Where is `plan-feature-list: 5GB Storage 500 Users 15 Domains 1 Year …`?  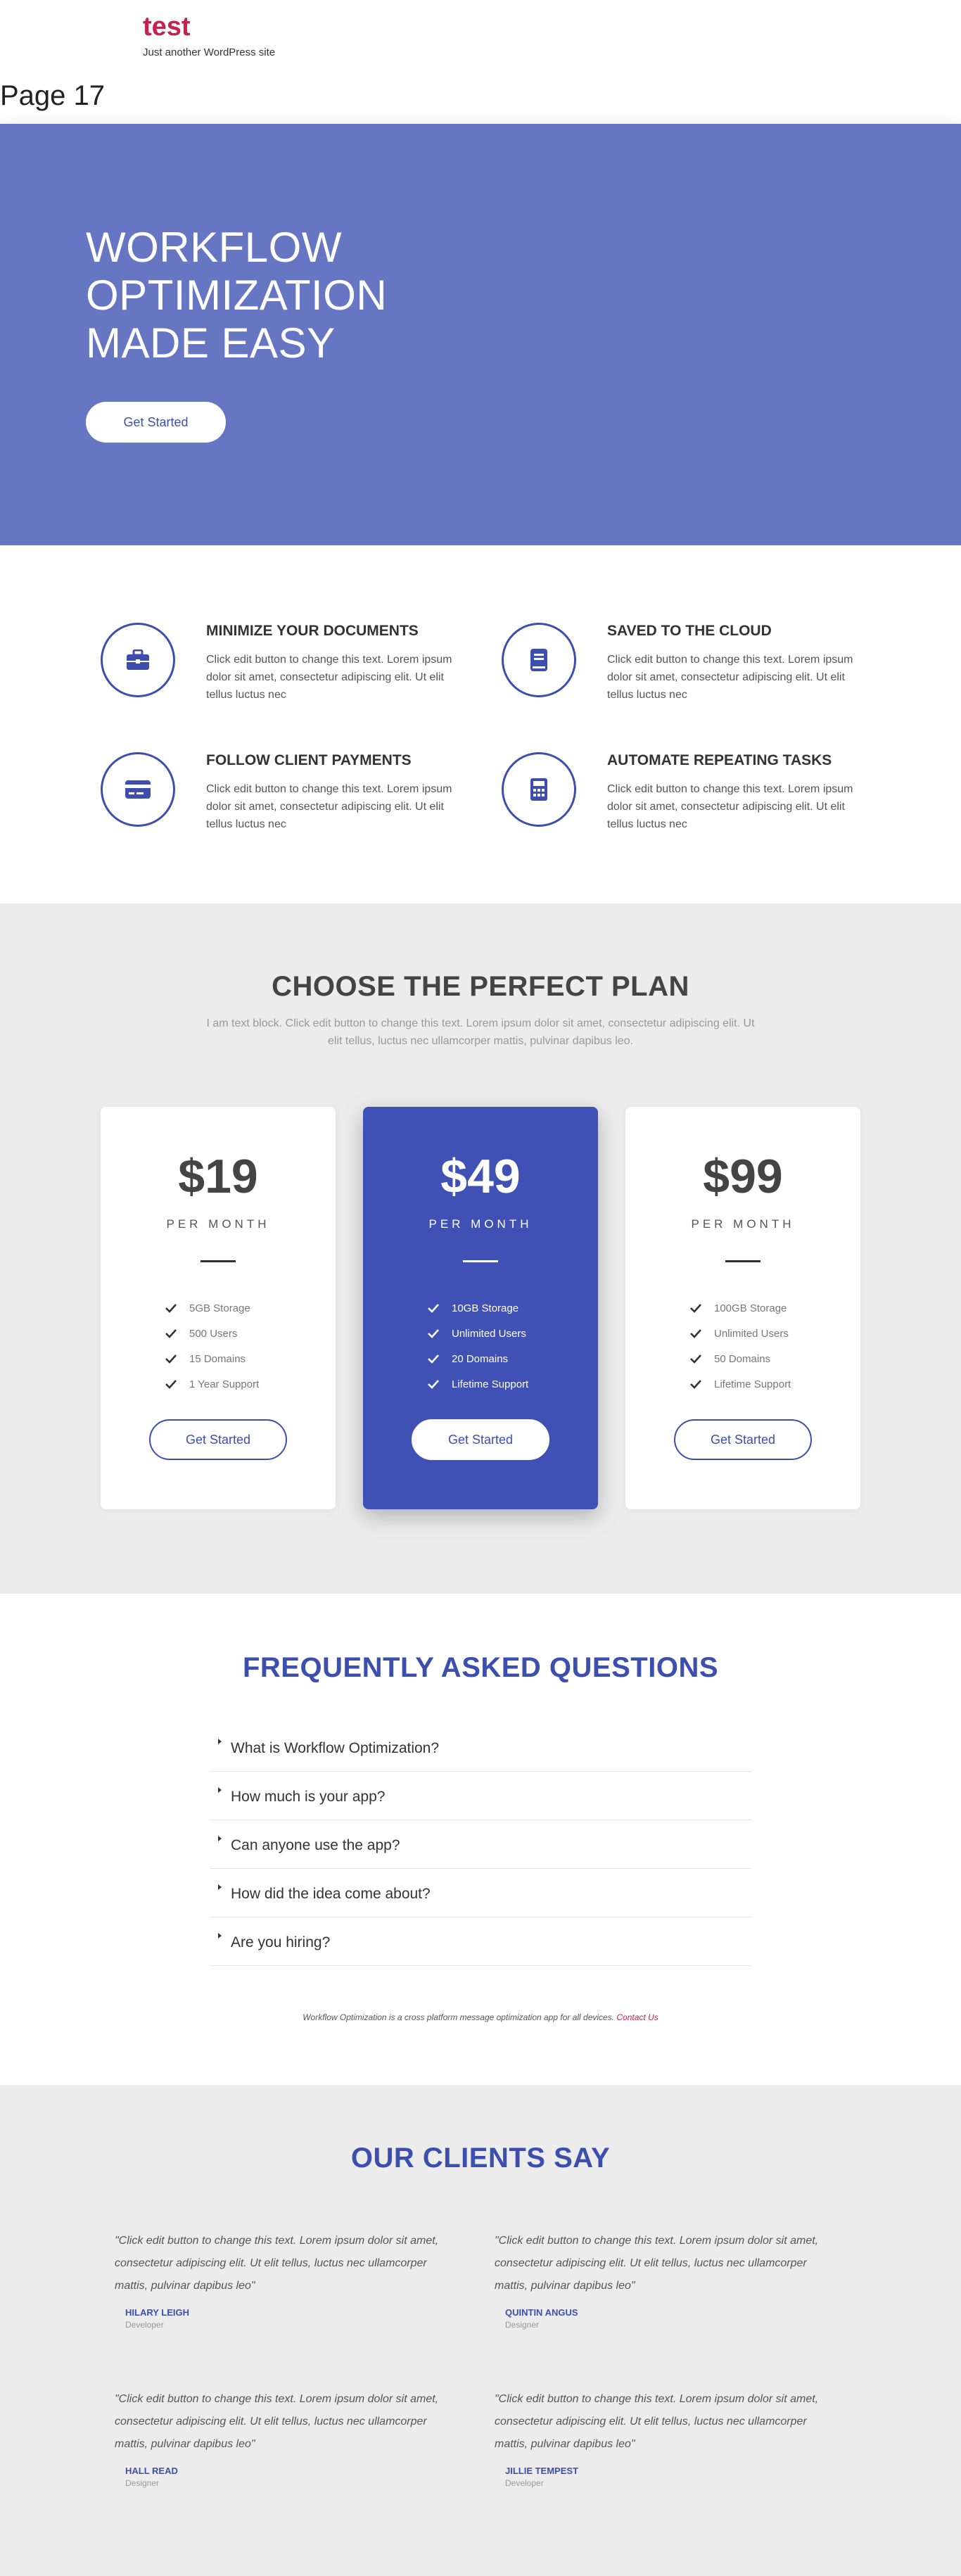
plan-feature-list: 5GB Storage 500 Users 15 Domains 1 Year … is located at coordinates (212, 1346).